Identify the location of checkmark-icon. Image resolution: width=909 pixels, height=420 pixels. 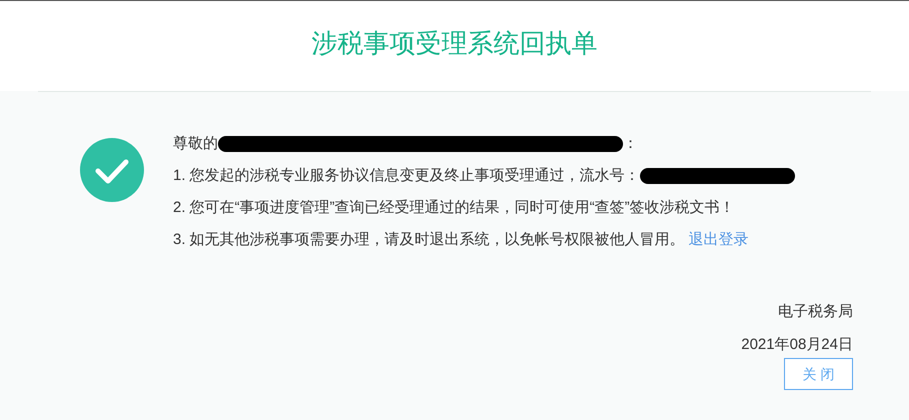
(112, 170).